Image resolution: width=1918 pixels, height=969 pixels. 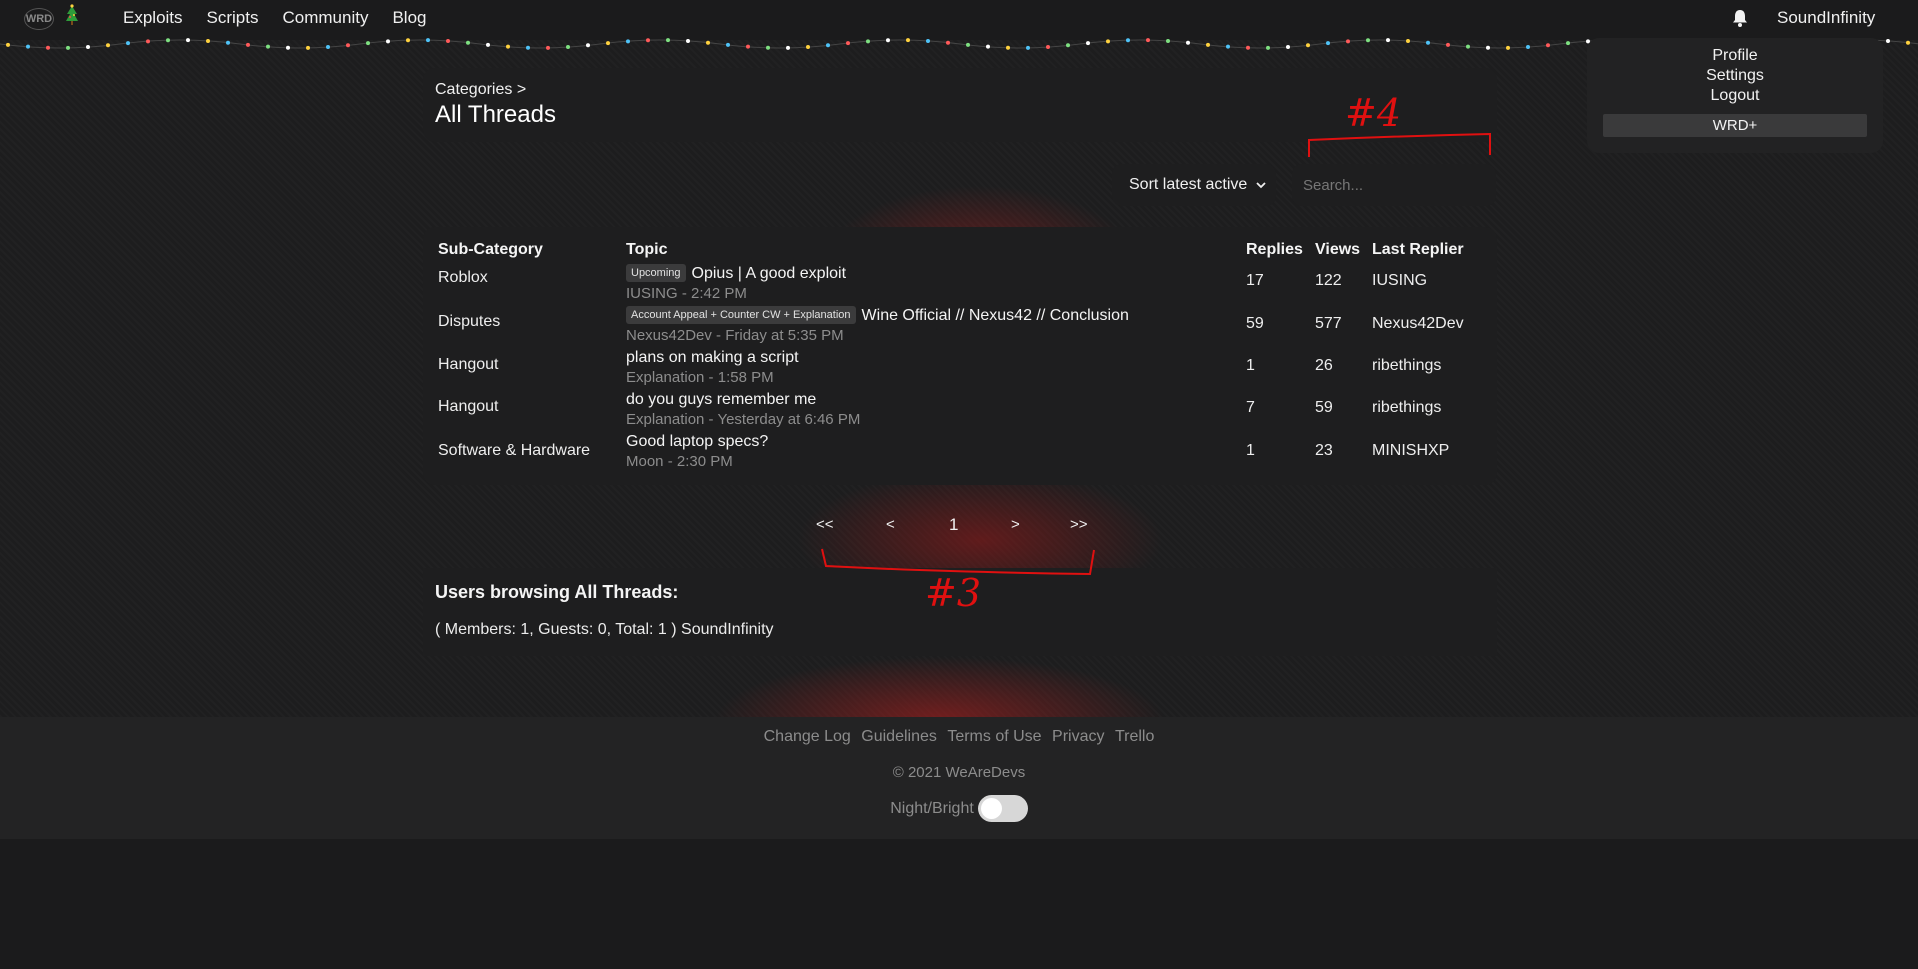 What do you see at coordinates (39, 19) in the screenshot?
I see `site-logo: WRD` at bounding box center [39, 19].